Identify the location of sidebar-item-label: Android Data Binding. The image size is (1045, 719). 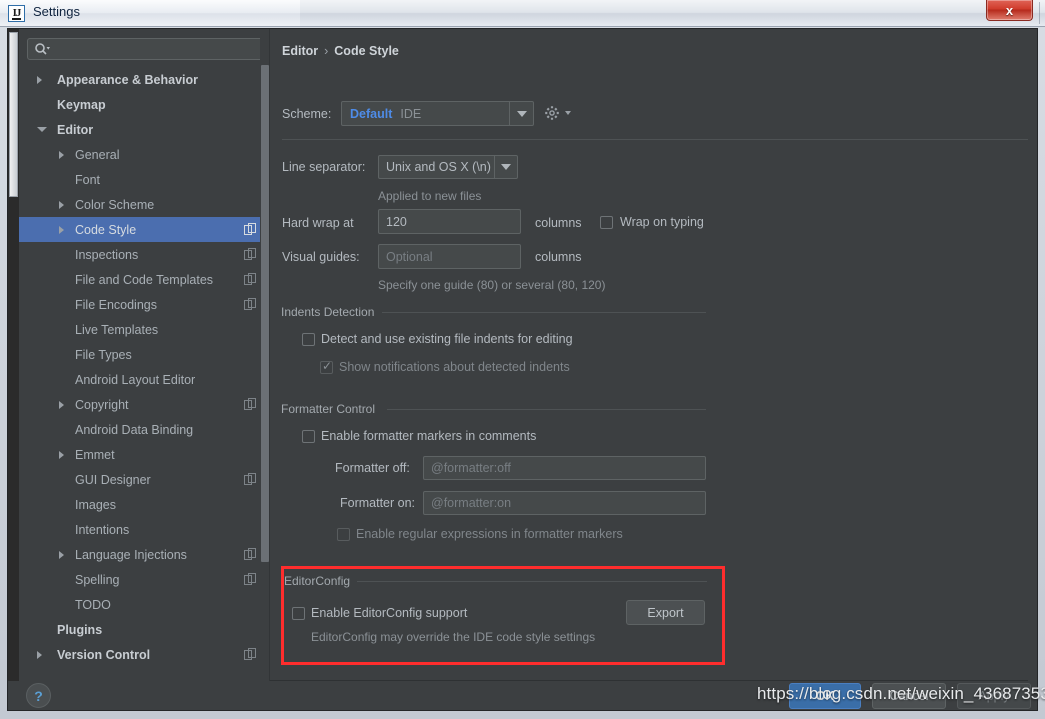
(134, 429).